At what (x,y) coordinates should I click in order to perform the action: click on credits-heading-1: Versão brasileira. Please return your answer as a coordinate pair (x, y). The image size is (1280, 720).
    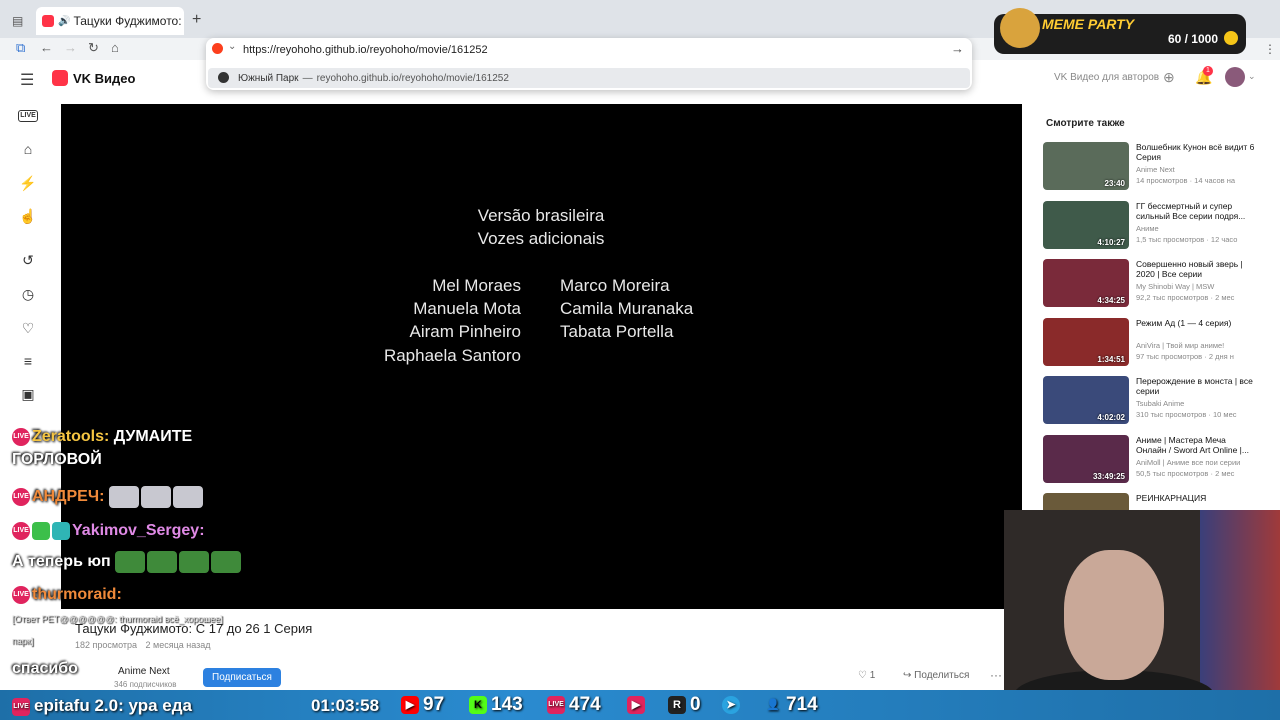
    Looking at the image, I should click on (541, 215).